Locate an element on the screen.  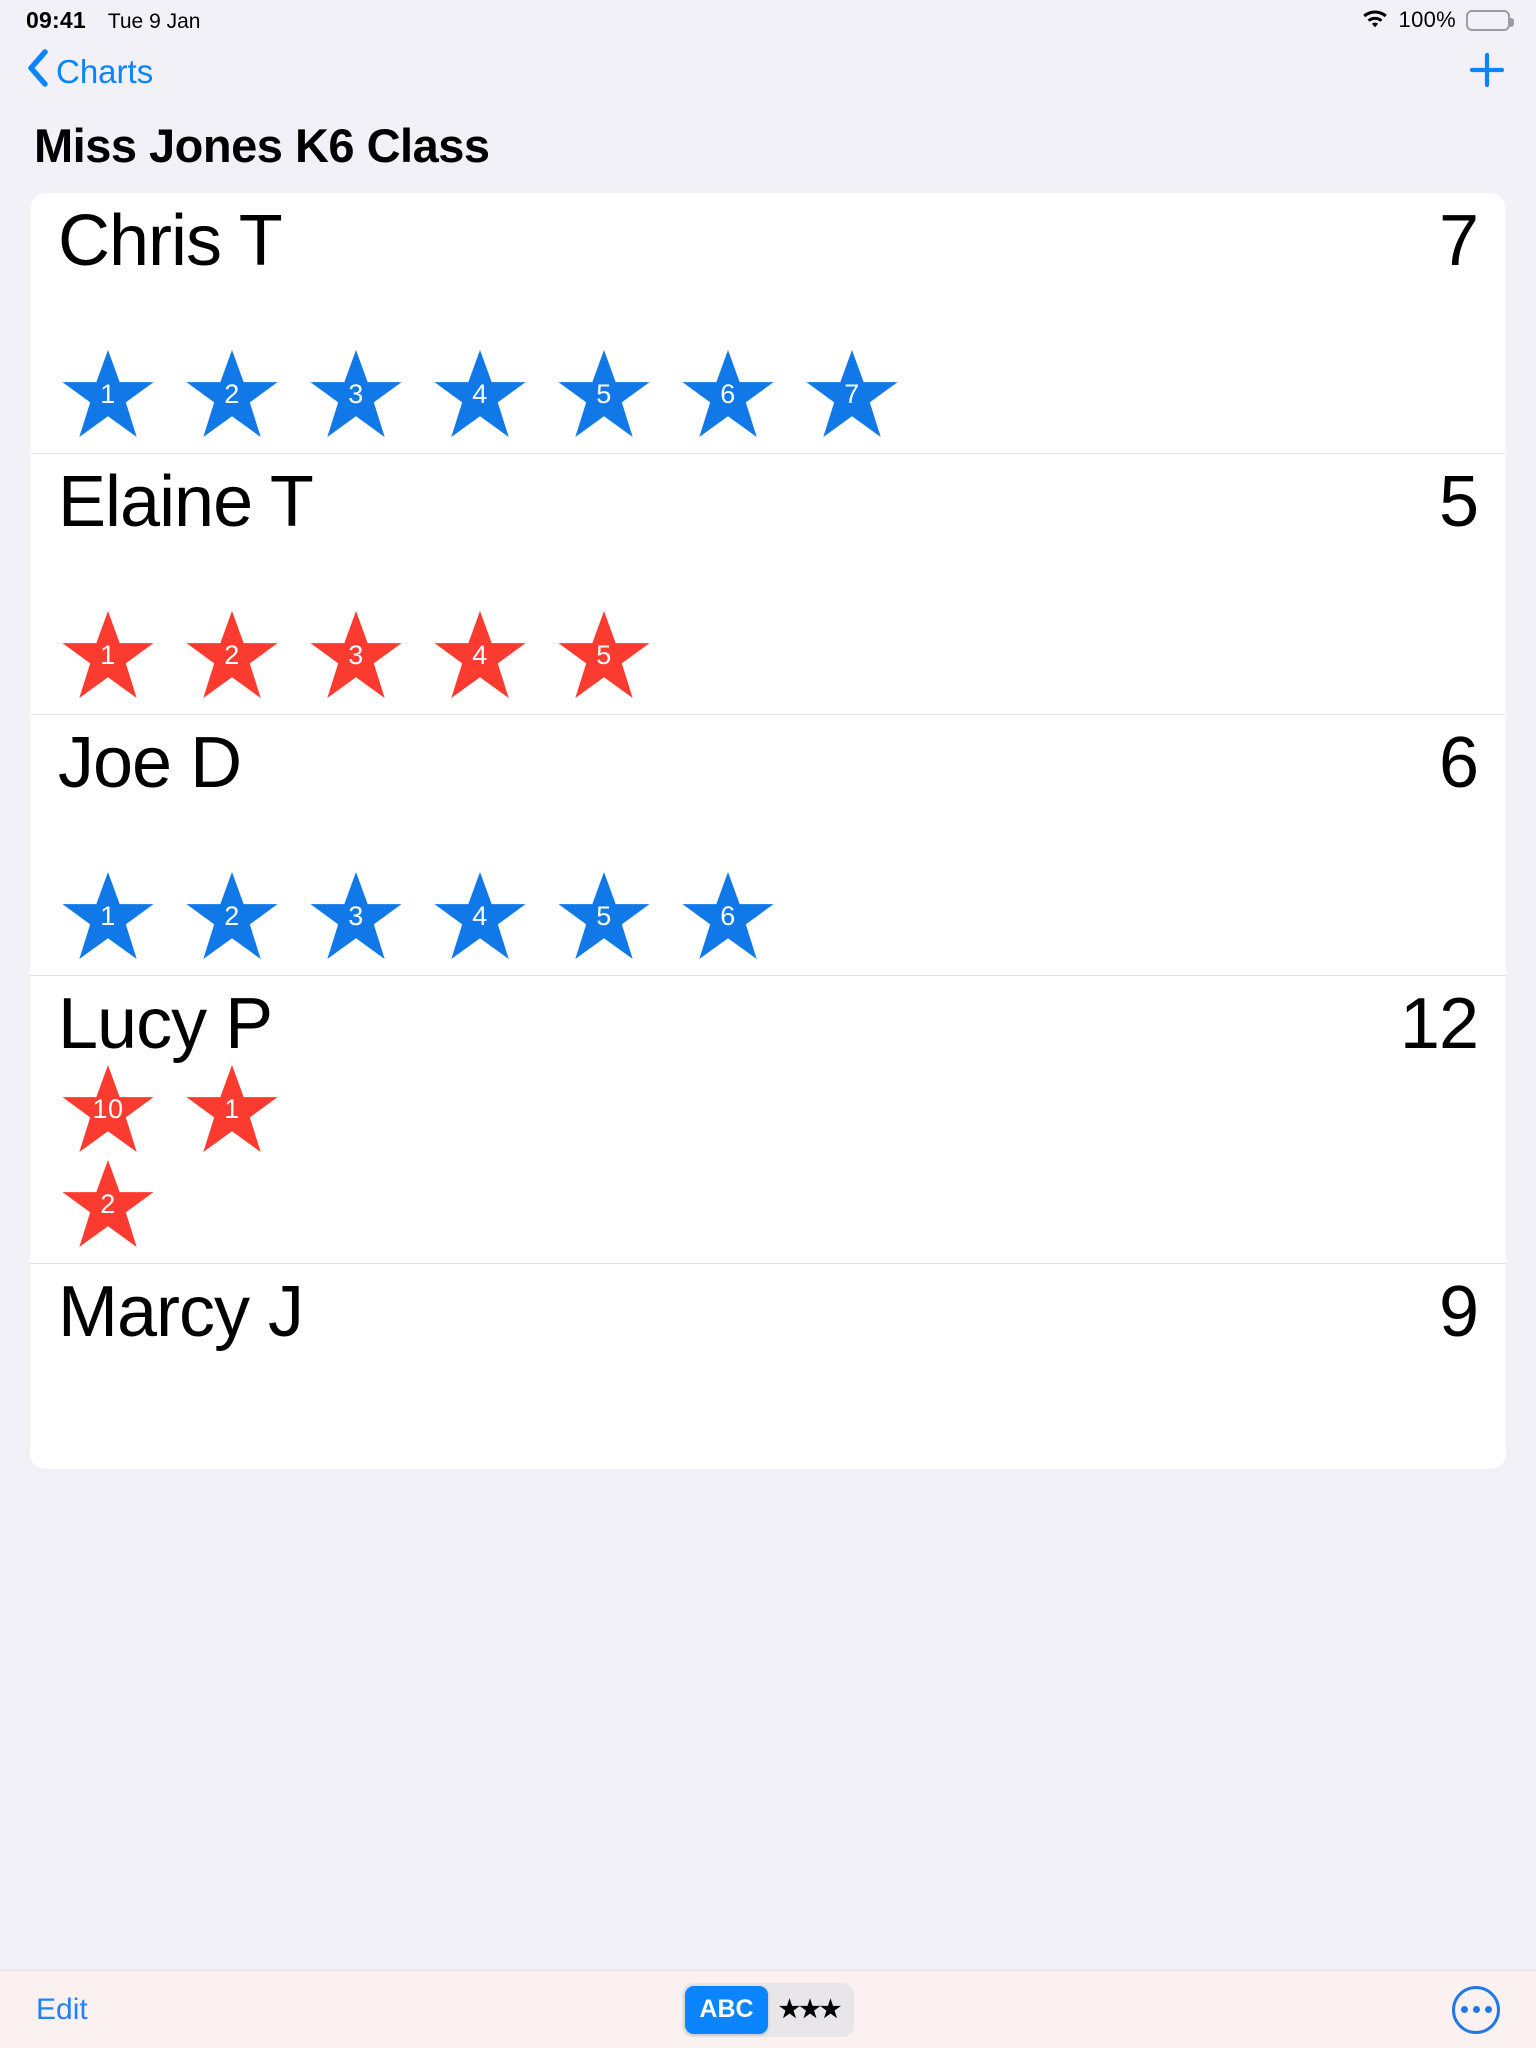
back-button-label: Charts is located at coordinates (105, 71).